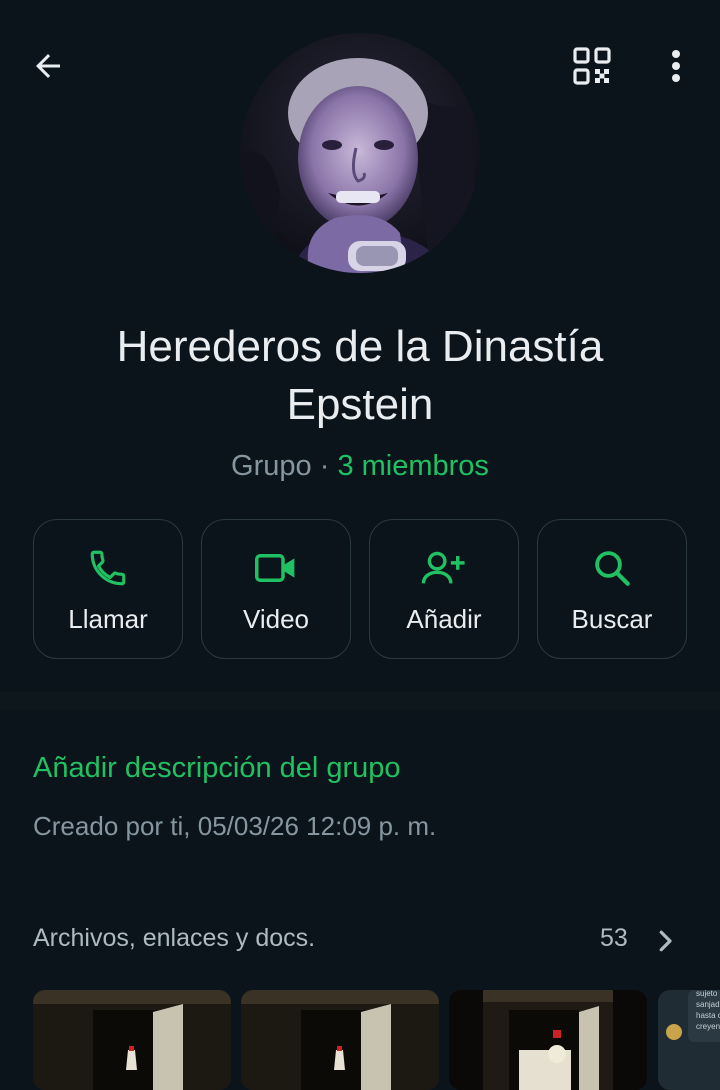 The image size is (720, 1090). What do you see at coordinates (444, 619) in the screenshot?
I see `add-label: Añadir` at bounding box center [444, 619].